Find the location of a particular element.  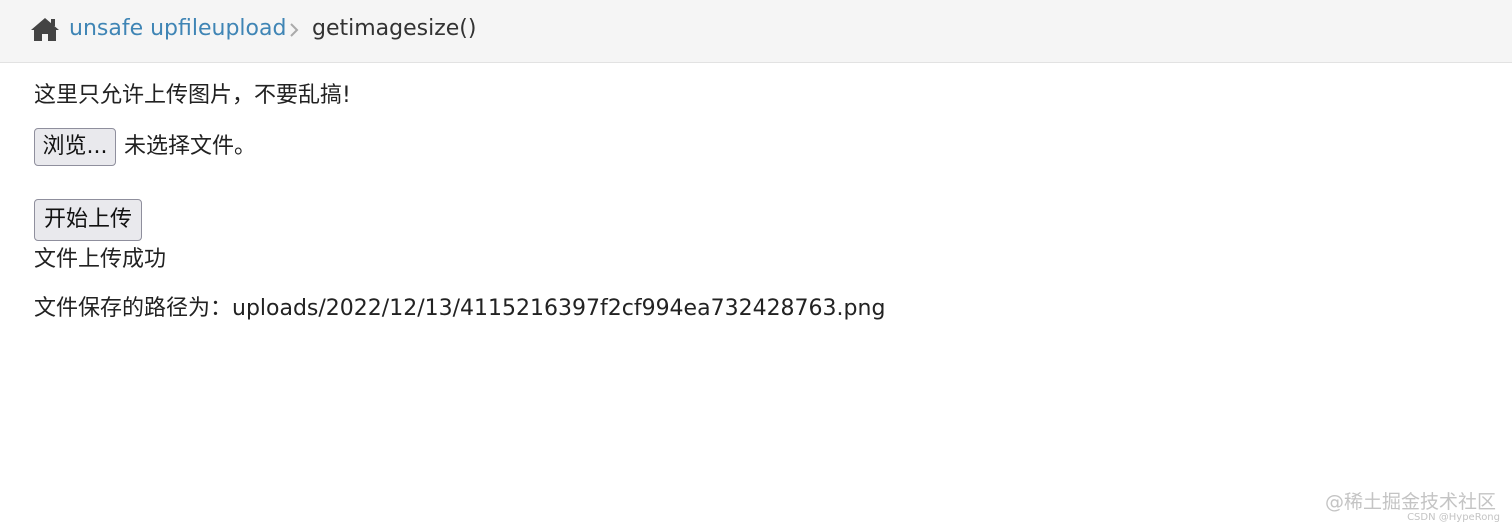

watermark-main: @稀土掘金技术社区 is located at coordinates (1410, 502).